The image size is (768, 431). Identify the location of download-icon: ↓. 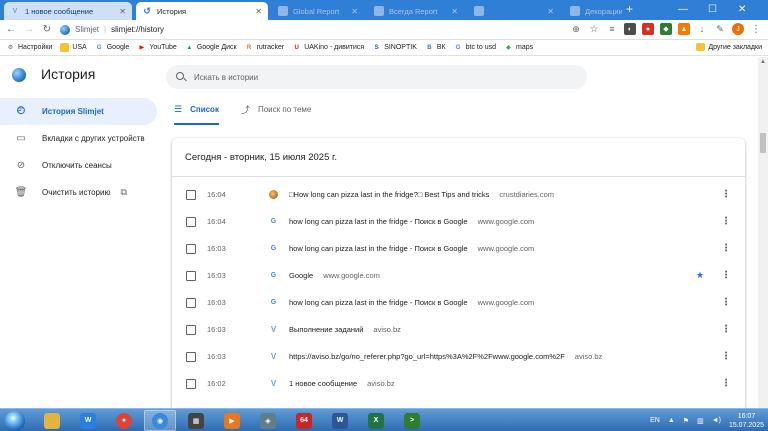
(702, 29).